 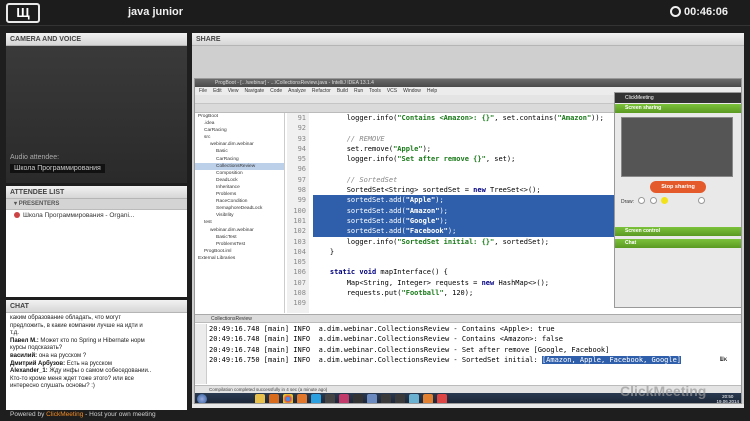 What do you see at coordinates (432, 91) in the screenshot?
I see `menu-item: Help` at bounding box center [432, 91].